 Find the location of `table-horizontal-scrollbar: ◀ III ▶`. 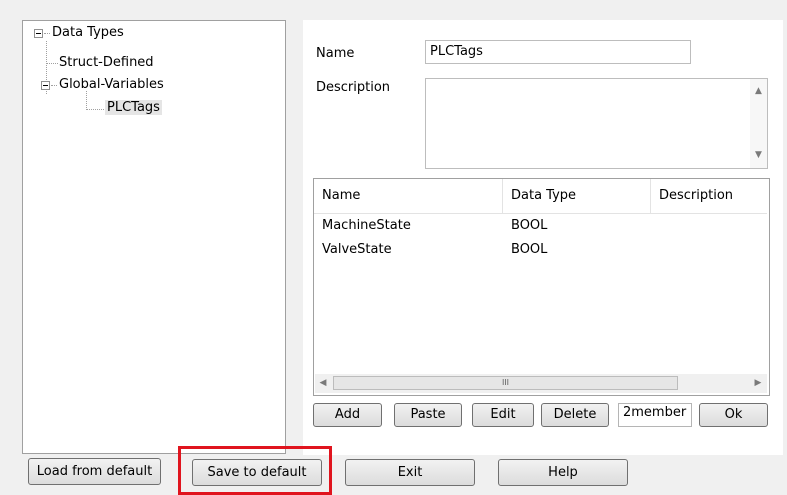

table-horizontal-scrollbar: ◀ III ▶ is located at coordinates (541, 383).